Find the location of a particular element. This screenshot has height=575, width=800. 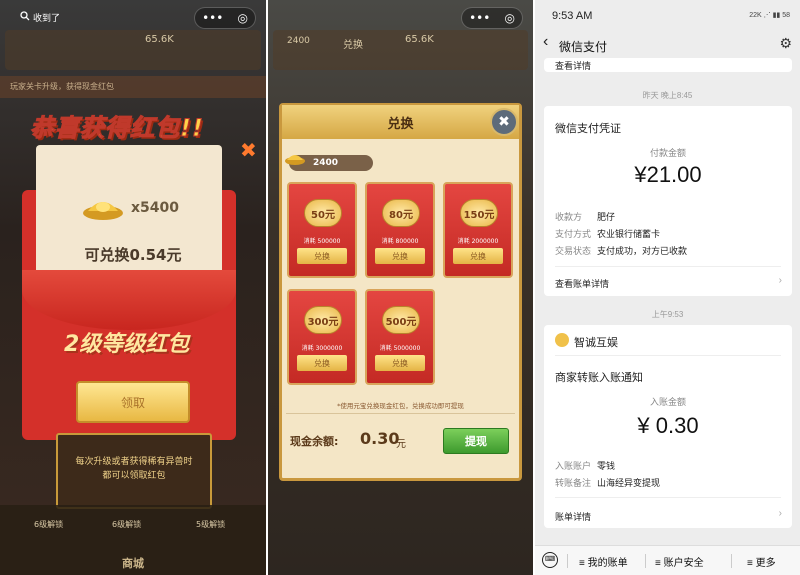

detail-row: 入账账户 零钱 is located at coordinates (585, 466).